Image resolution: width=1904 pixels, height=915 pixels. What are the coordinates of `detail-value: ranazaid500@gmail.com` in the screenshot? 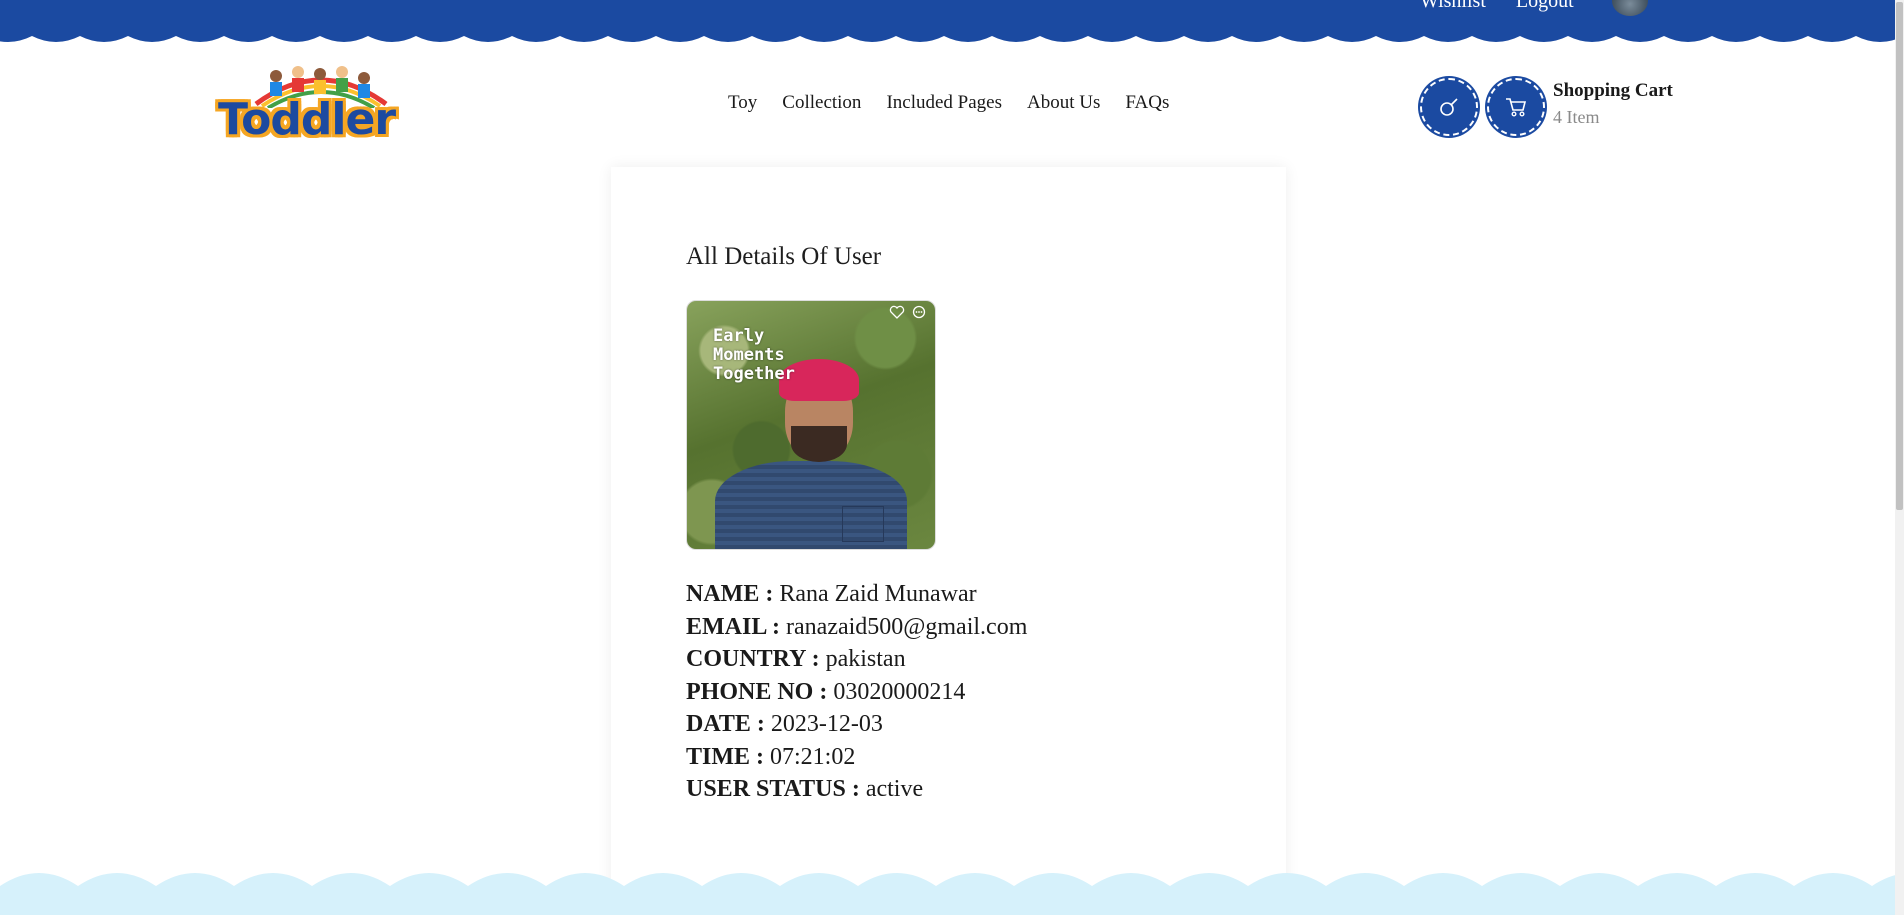 It's located at (907, 626).